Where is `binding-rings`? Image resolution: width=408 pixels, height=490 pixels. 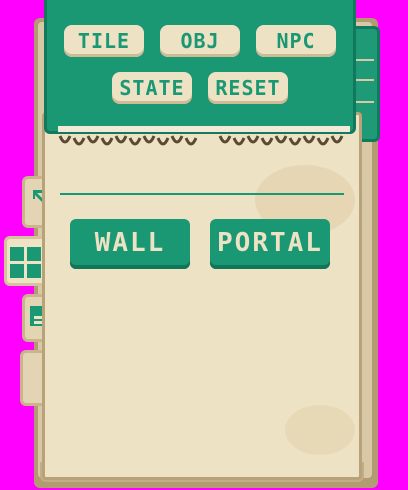 binding-rings is located at coordinates (204, 136).